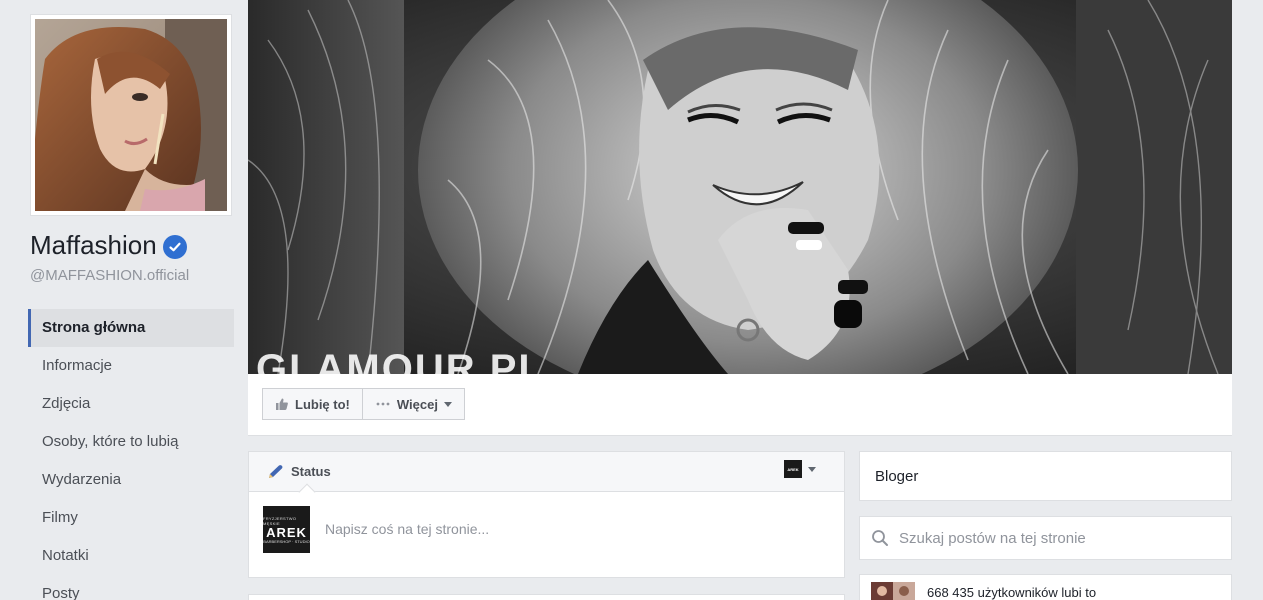 The image size is (1263, 600). I want to click on pencil-icon, so click(276, 472).